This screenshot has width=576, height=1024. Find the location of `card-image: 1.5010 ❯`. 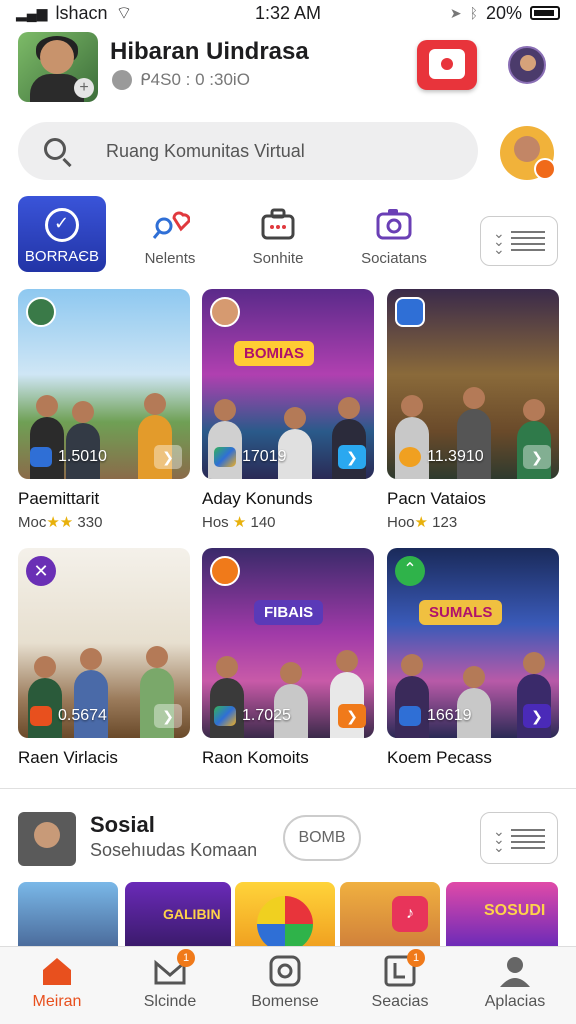

card-image: 1.5010 ❯ is located at coordinates (104, 384).